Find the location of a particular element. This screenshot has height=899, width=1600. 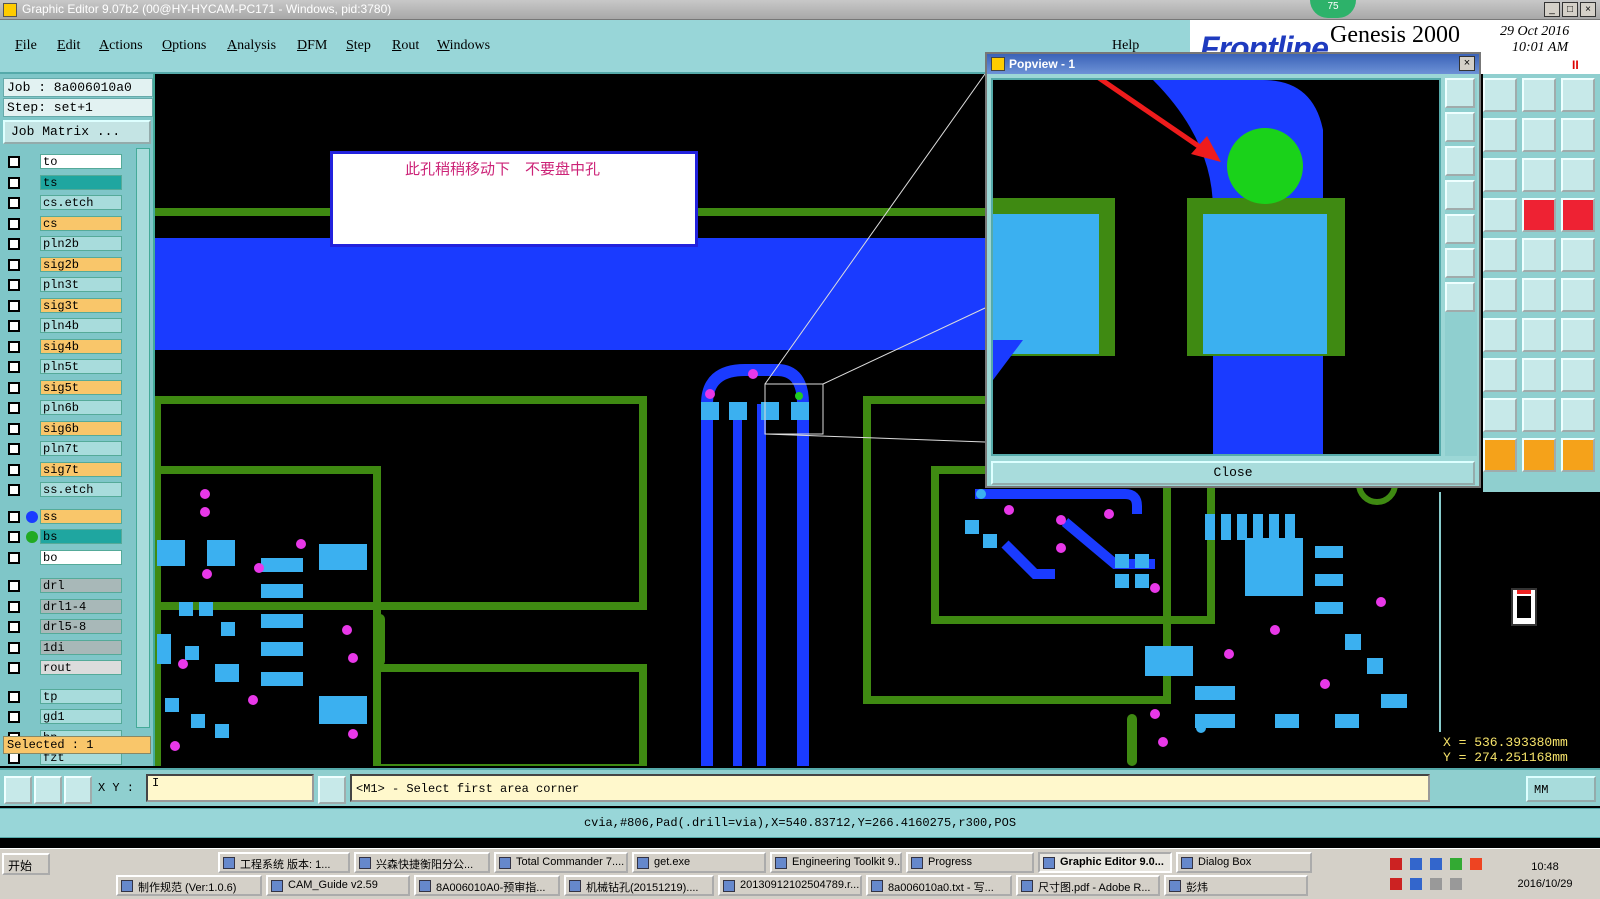

popview-fit-icon is located at coordinates (1460, 263).